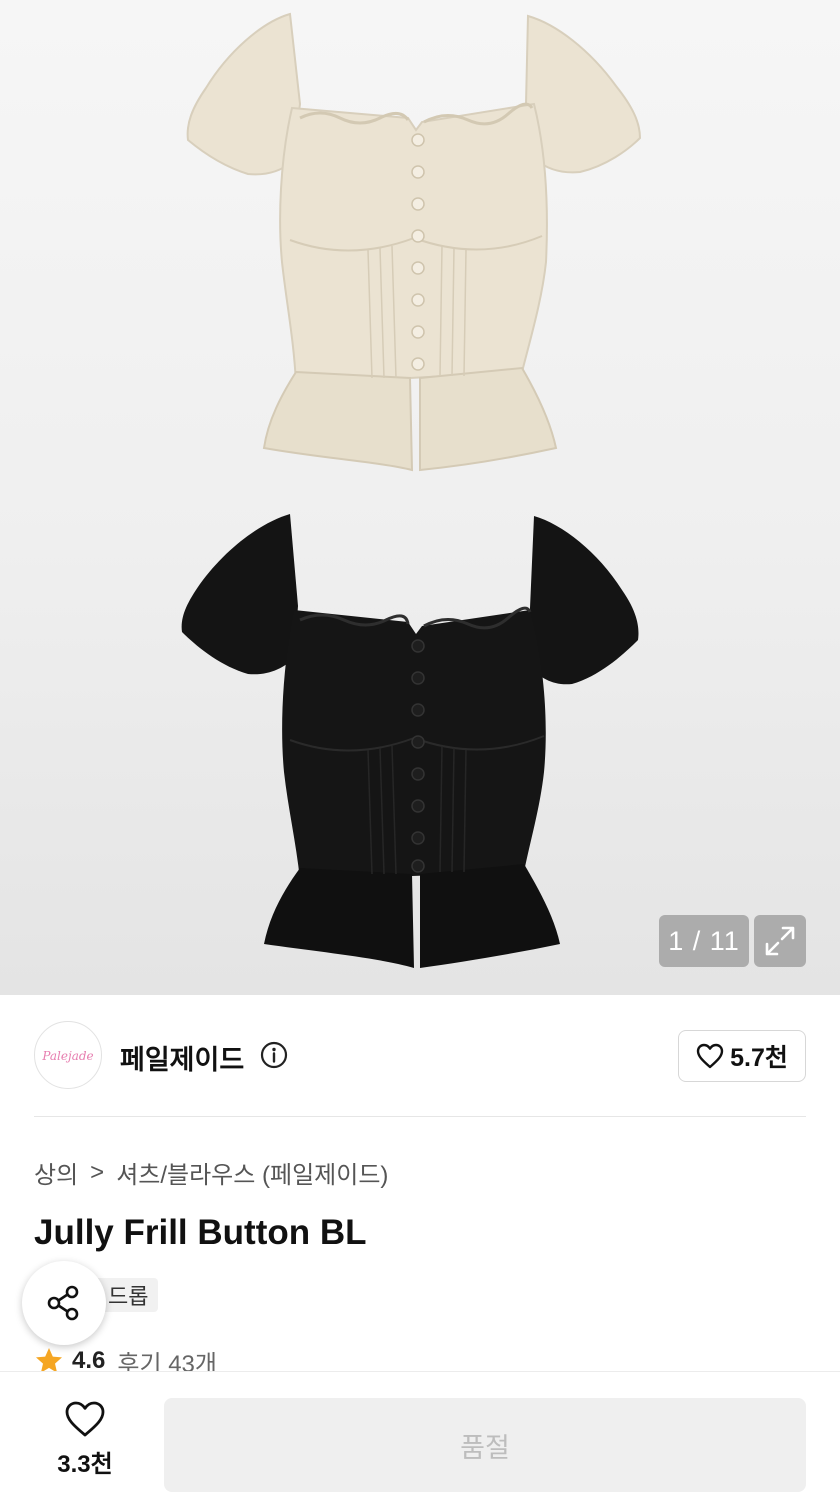 Image resolution: width=840 pixels, height=1500 pixels. I want to click on brand-logo-text: Palejade, so click(67, 1056).